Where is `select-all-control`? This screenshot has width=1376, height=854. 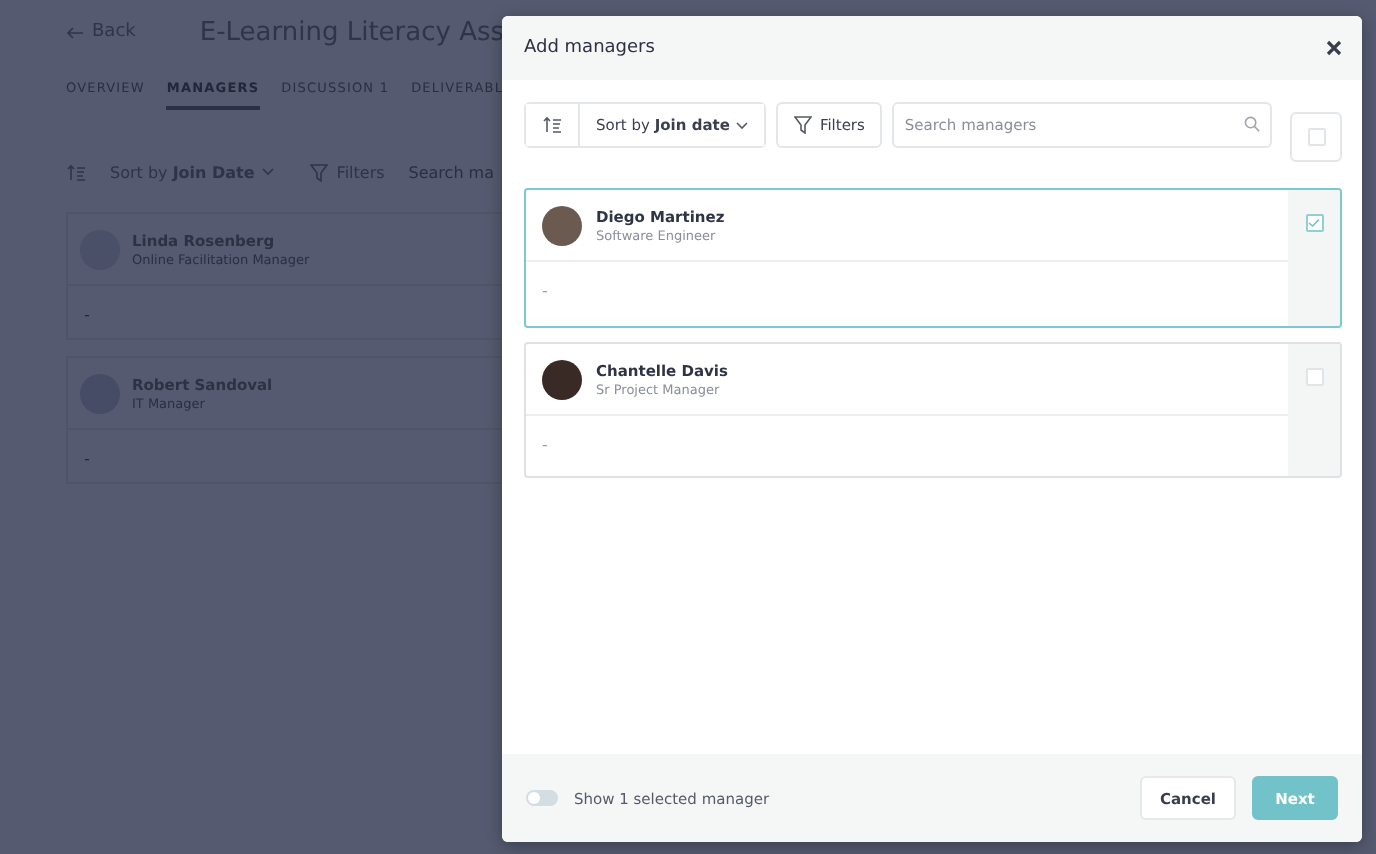 select-all-control is located at coordinates (1316, 137).